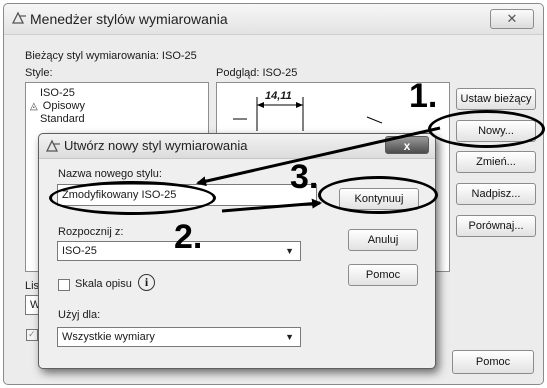  What do you see at coordinates (318, 156) in the screenshot?
I see `arrow-step1` at bounding box center [318, 156].